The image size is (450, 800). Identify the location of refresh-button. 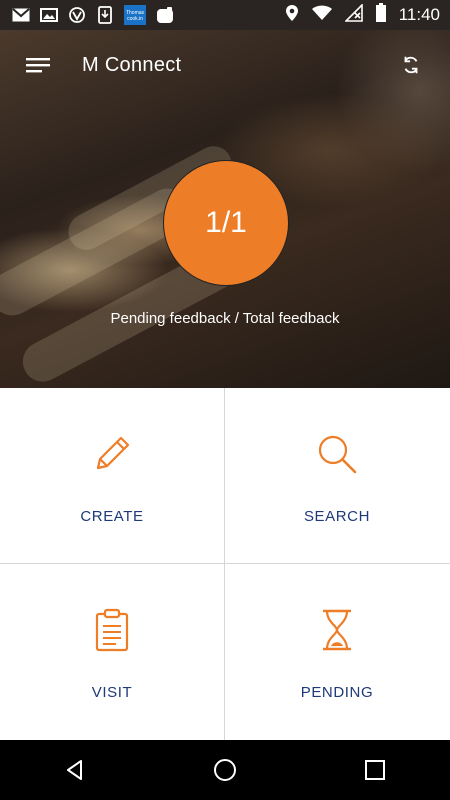
(411, 65).